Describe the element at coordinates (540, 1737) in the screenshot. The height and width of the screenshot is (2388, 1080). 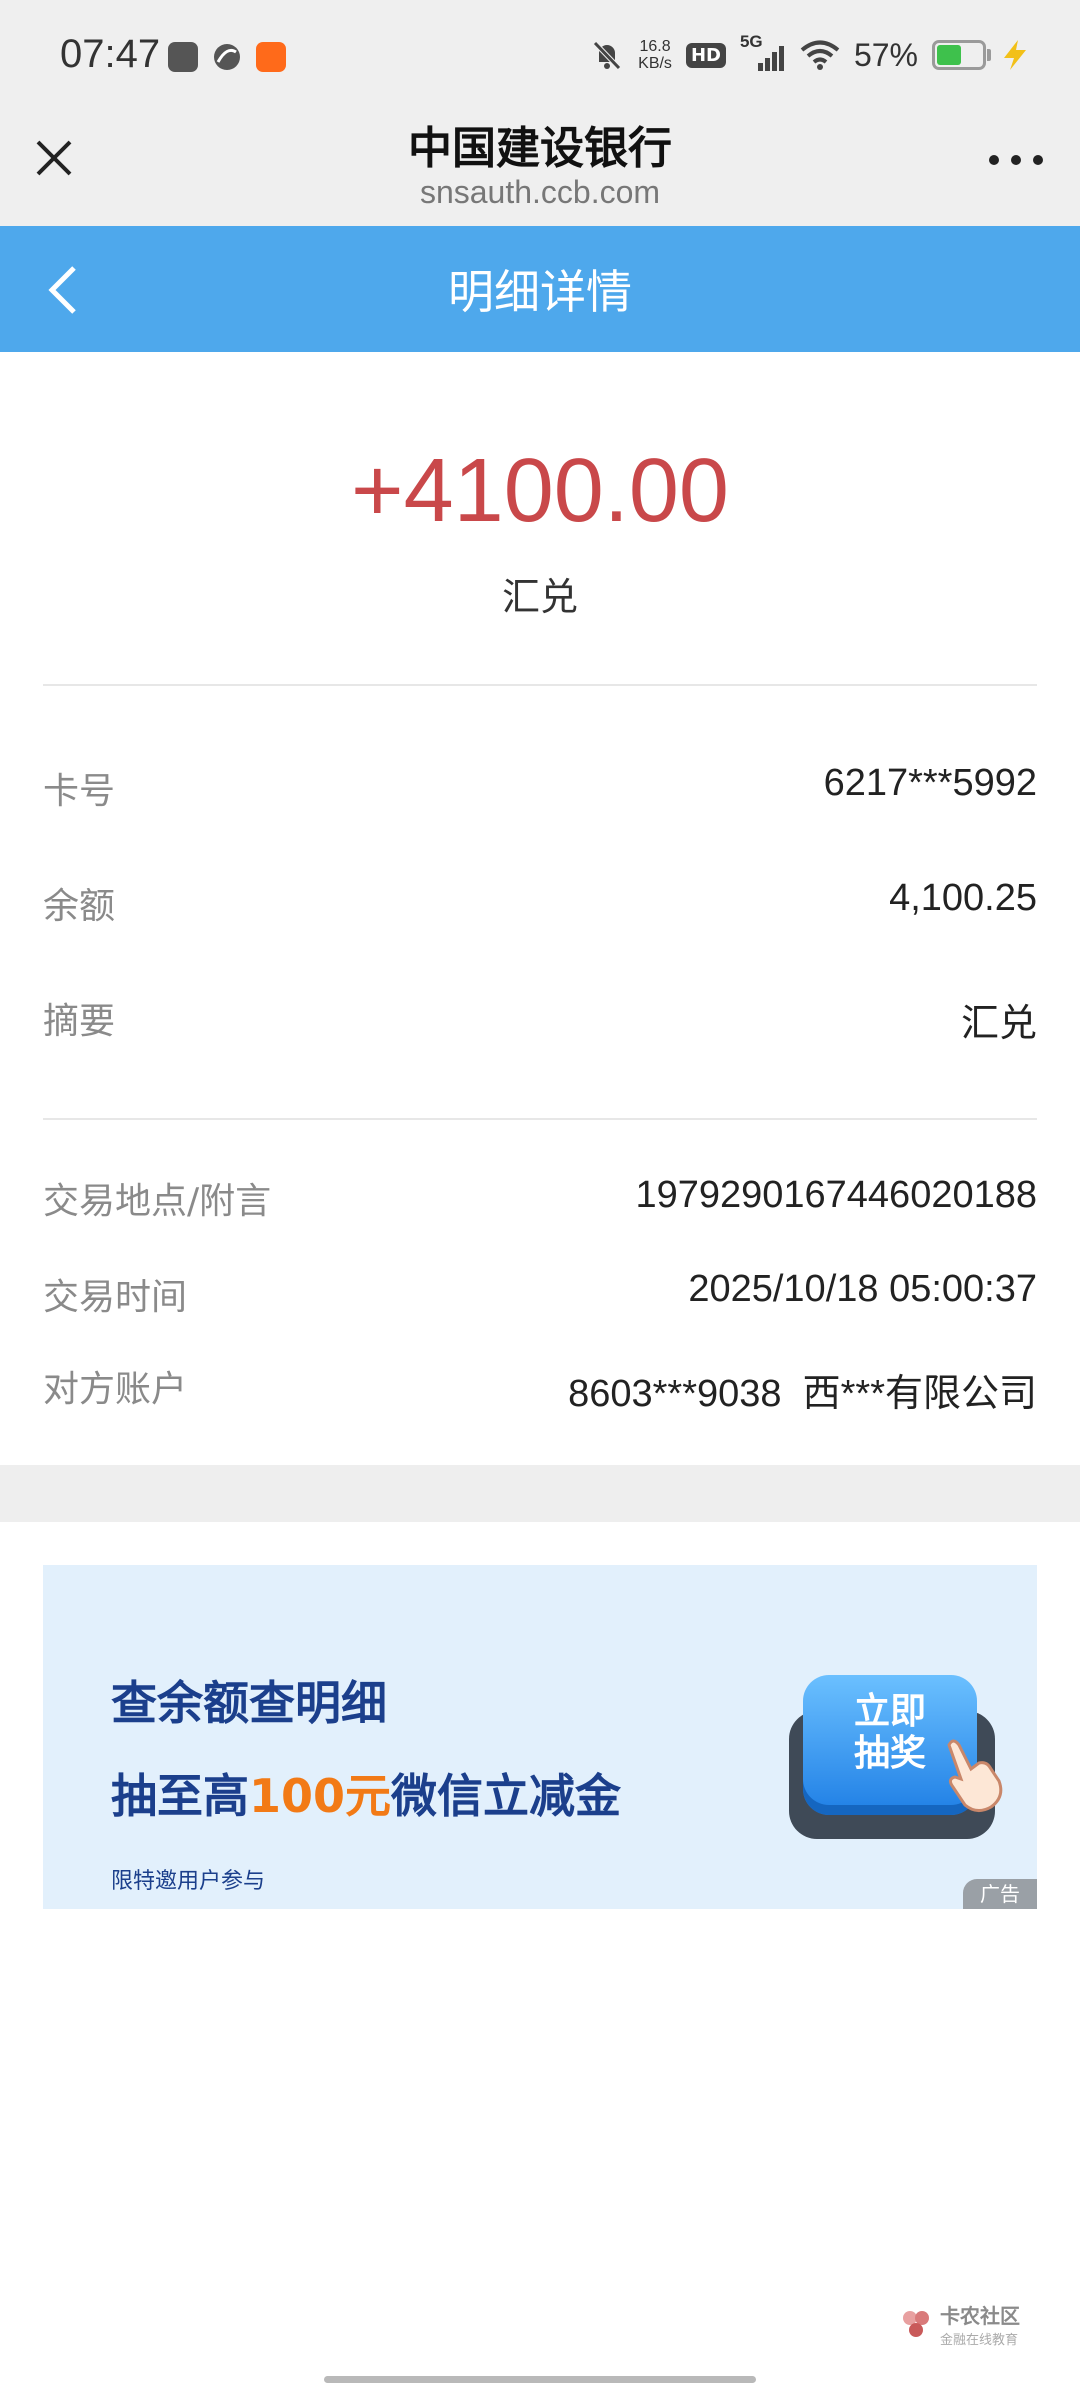
I see `ad-banner: 查余额查明细 抽至高100元微信立减金 限特邀用户参与 立即 抽奖 广告` at that location.